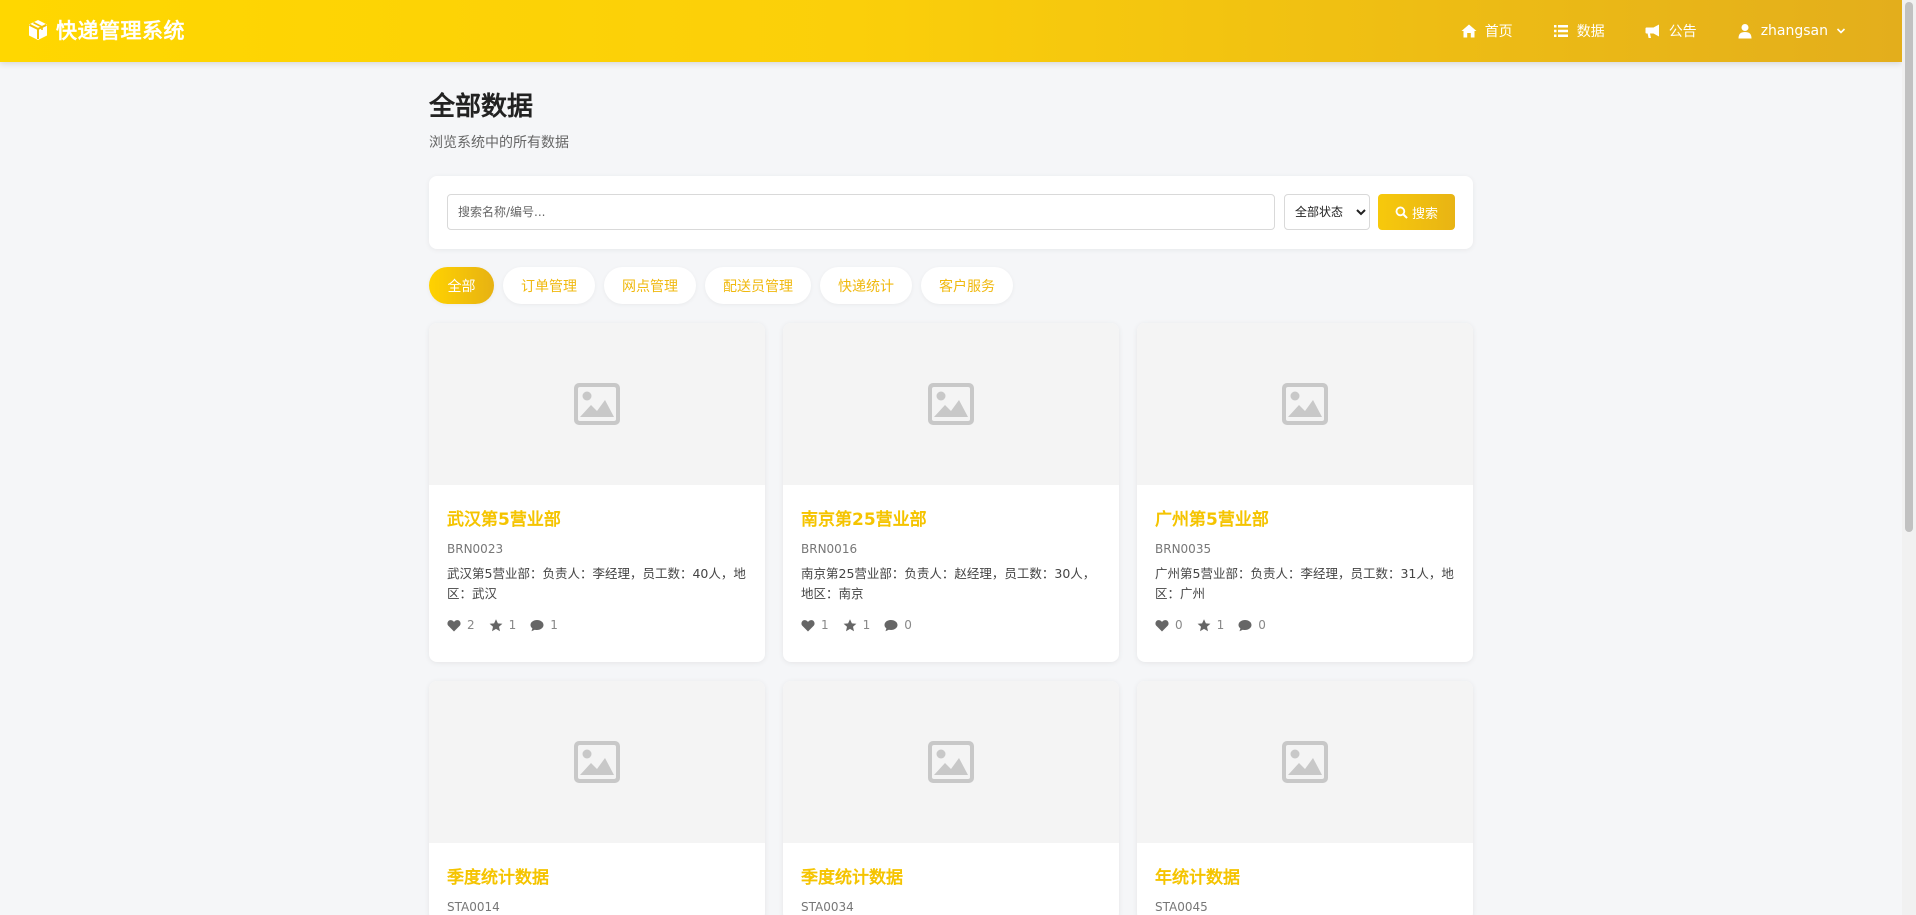 This screenshot has width=1916, height=915. What do you see at coordinates (1401, 212) in the screenshot?
I see `search-icon` at bounding box center [1401, 212].